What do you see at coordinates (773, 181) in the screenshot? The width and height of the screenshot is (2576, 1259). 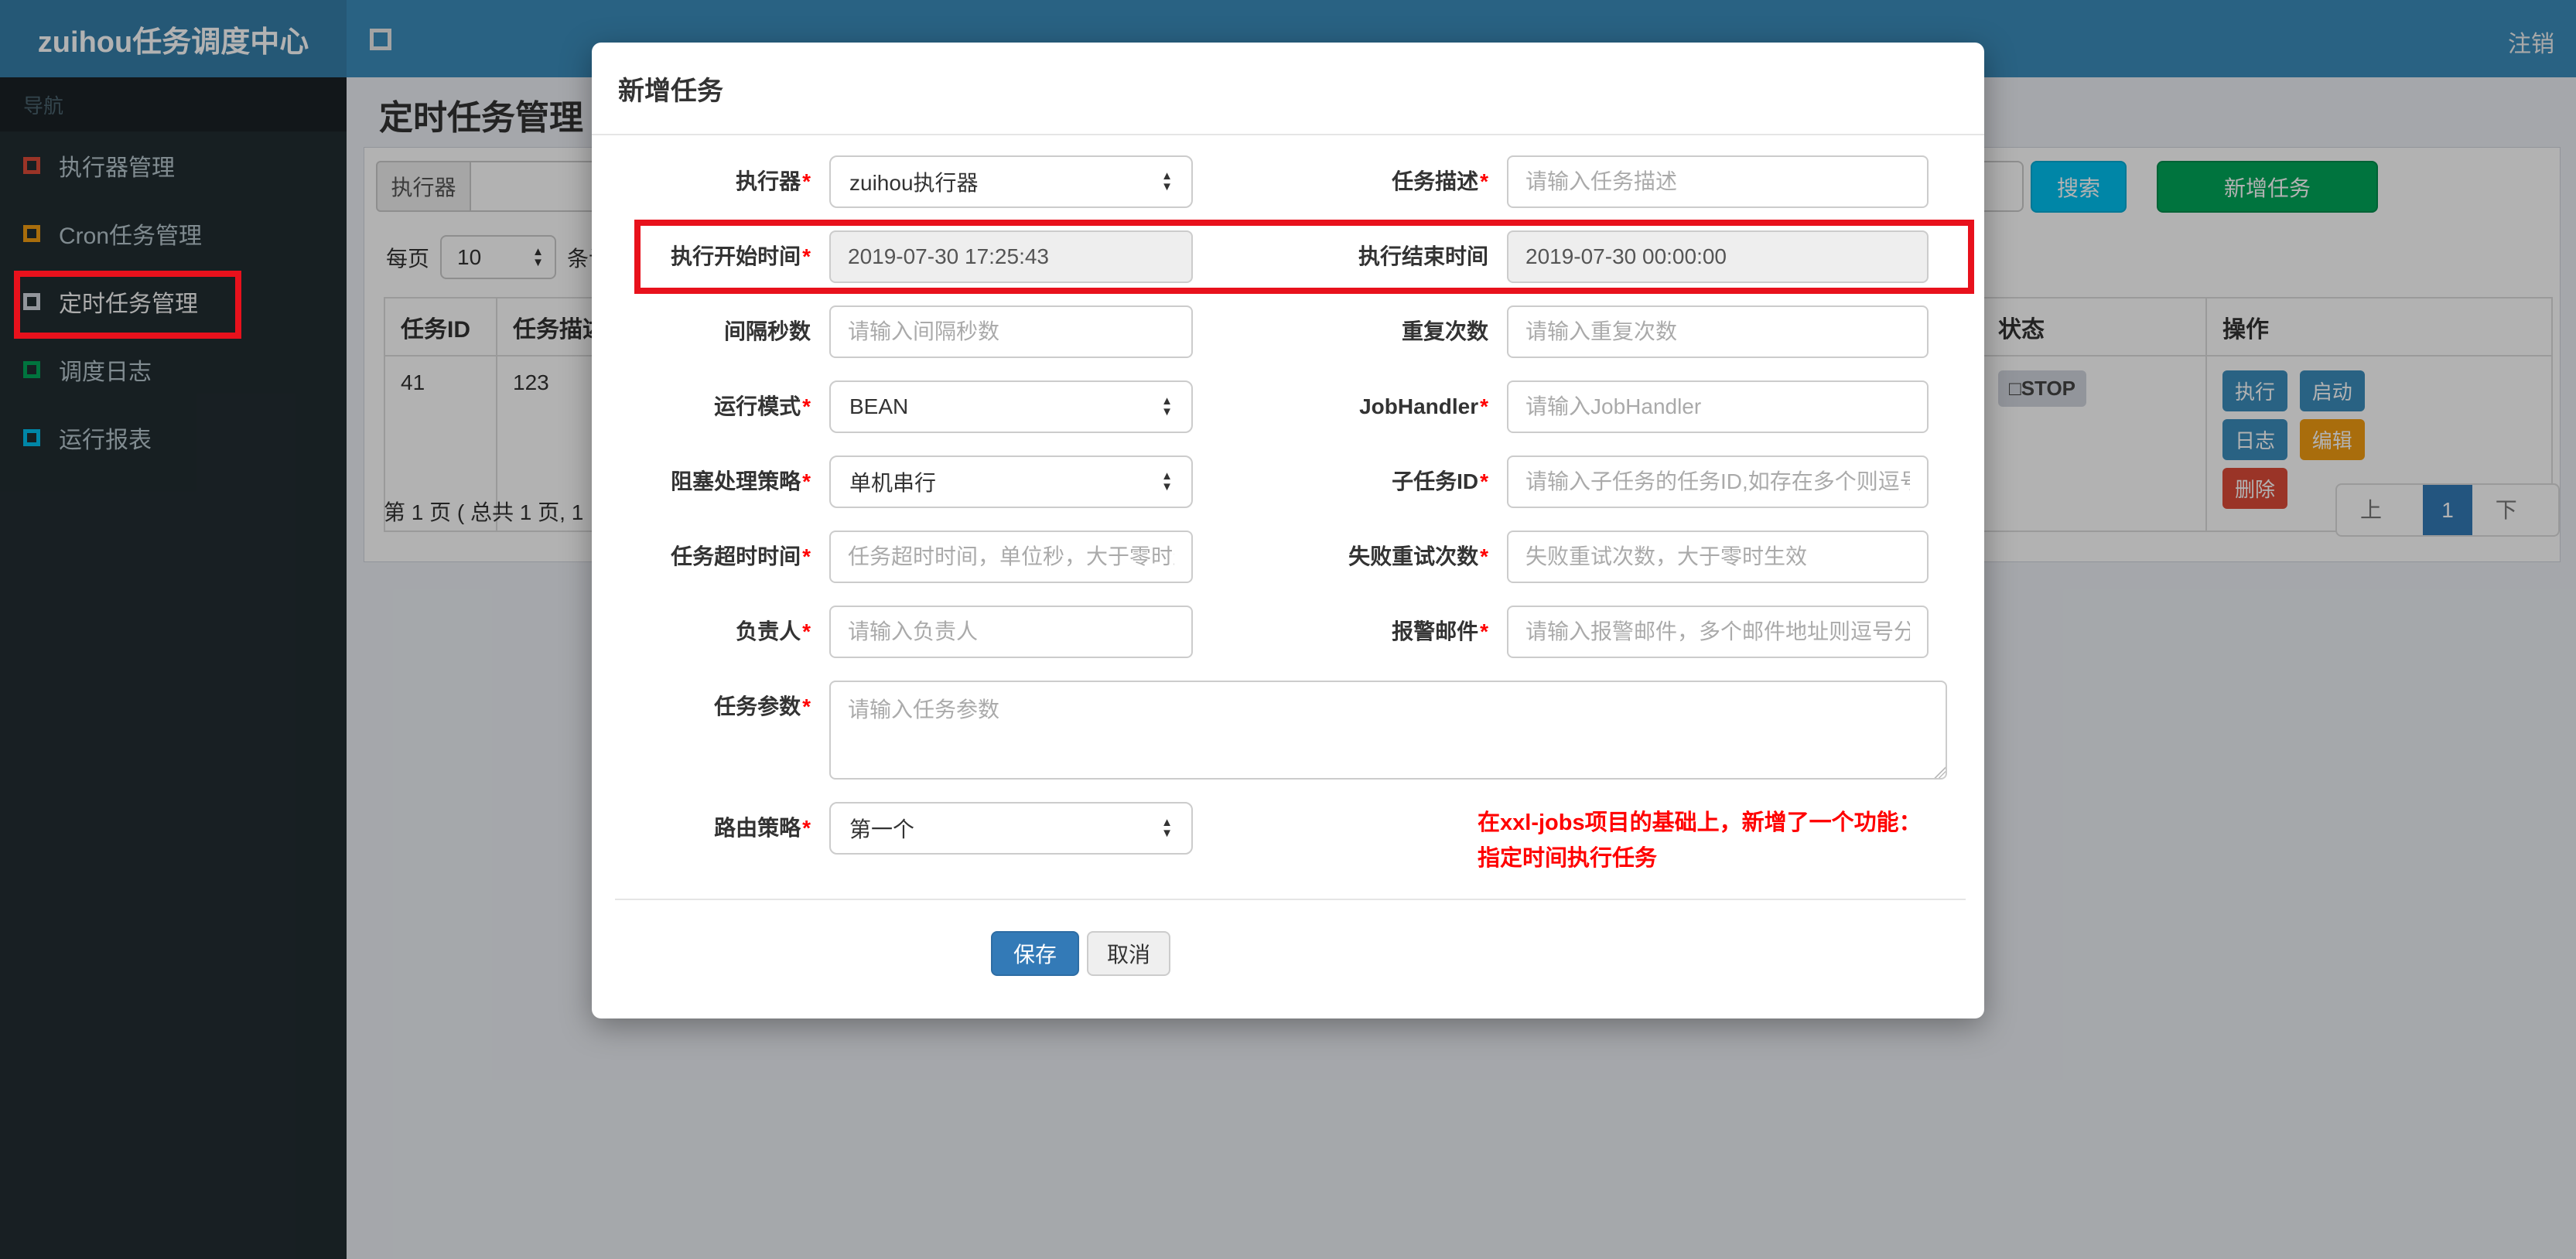 I see `executor-label: 执行器*` at bounding box center [773, 181].